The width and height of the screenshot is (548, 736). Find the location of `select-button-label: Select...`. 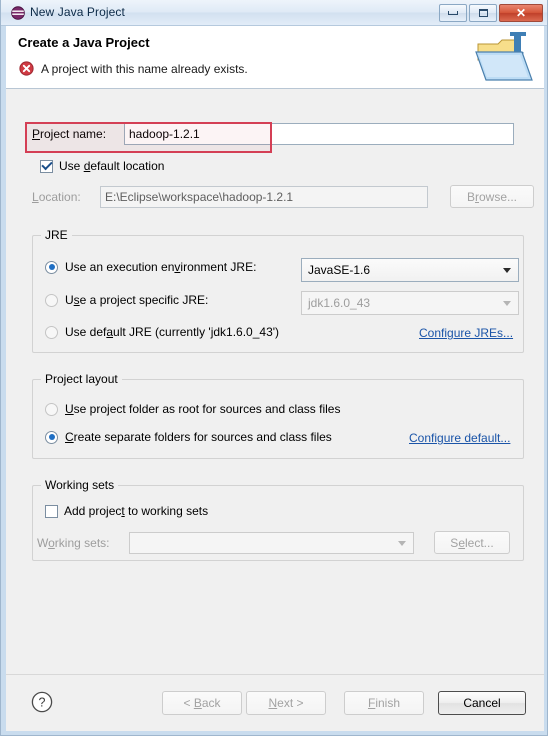

select-button-label: Select... is located at coordinates (472, 542).